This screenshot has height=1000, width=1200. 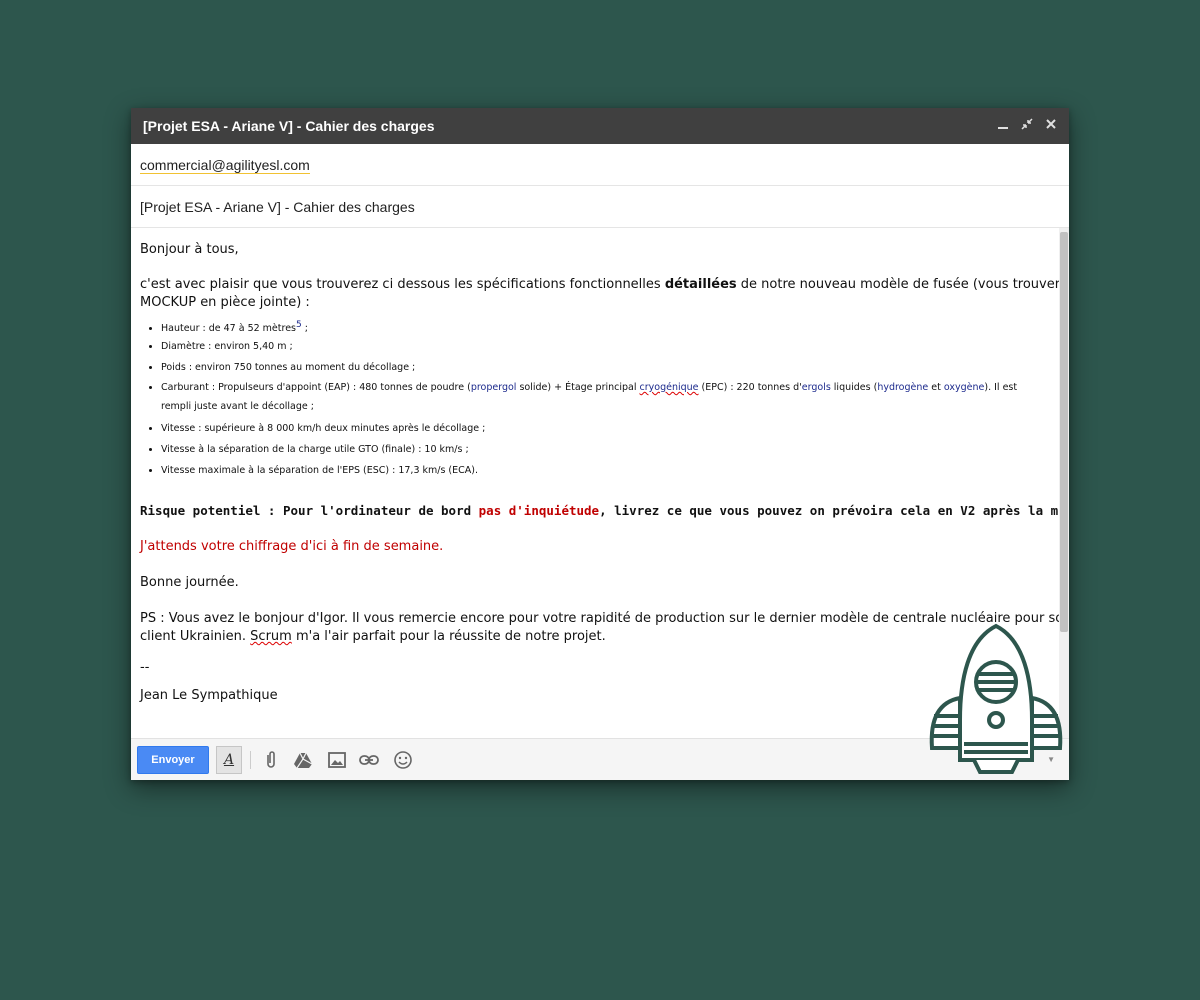 I want to click on link-cryogenique: cryogénique, so click(x=669, y=387).